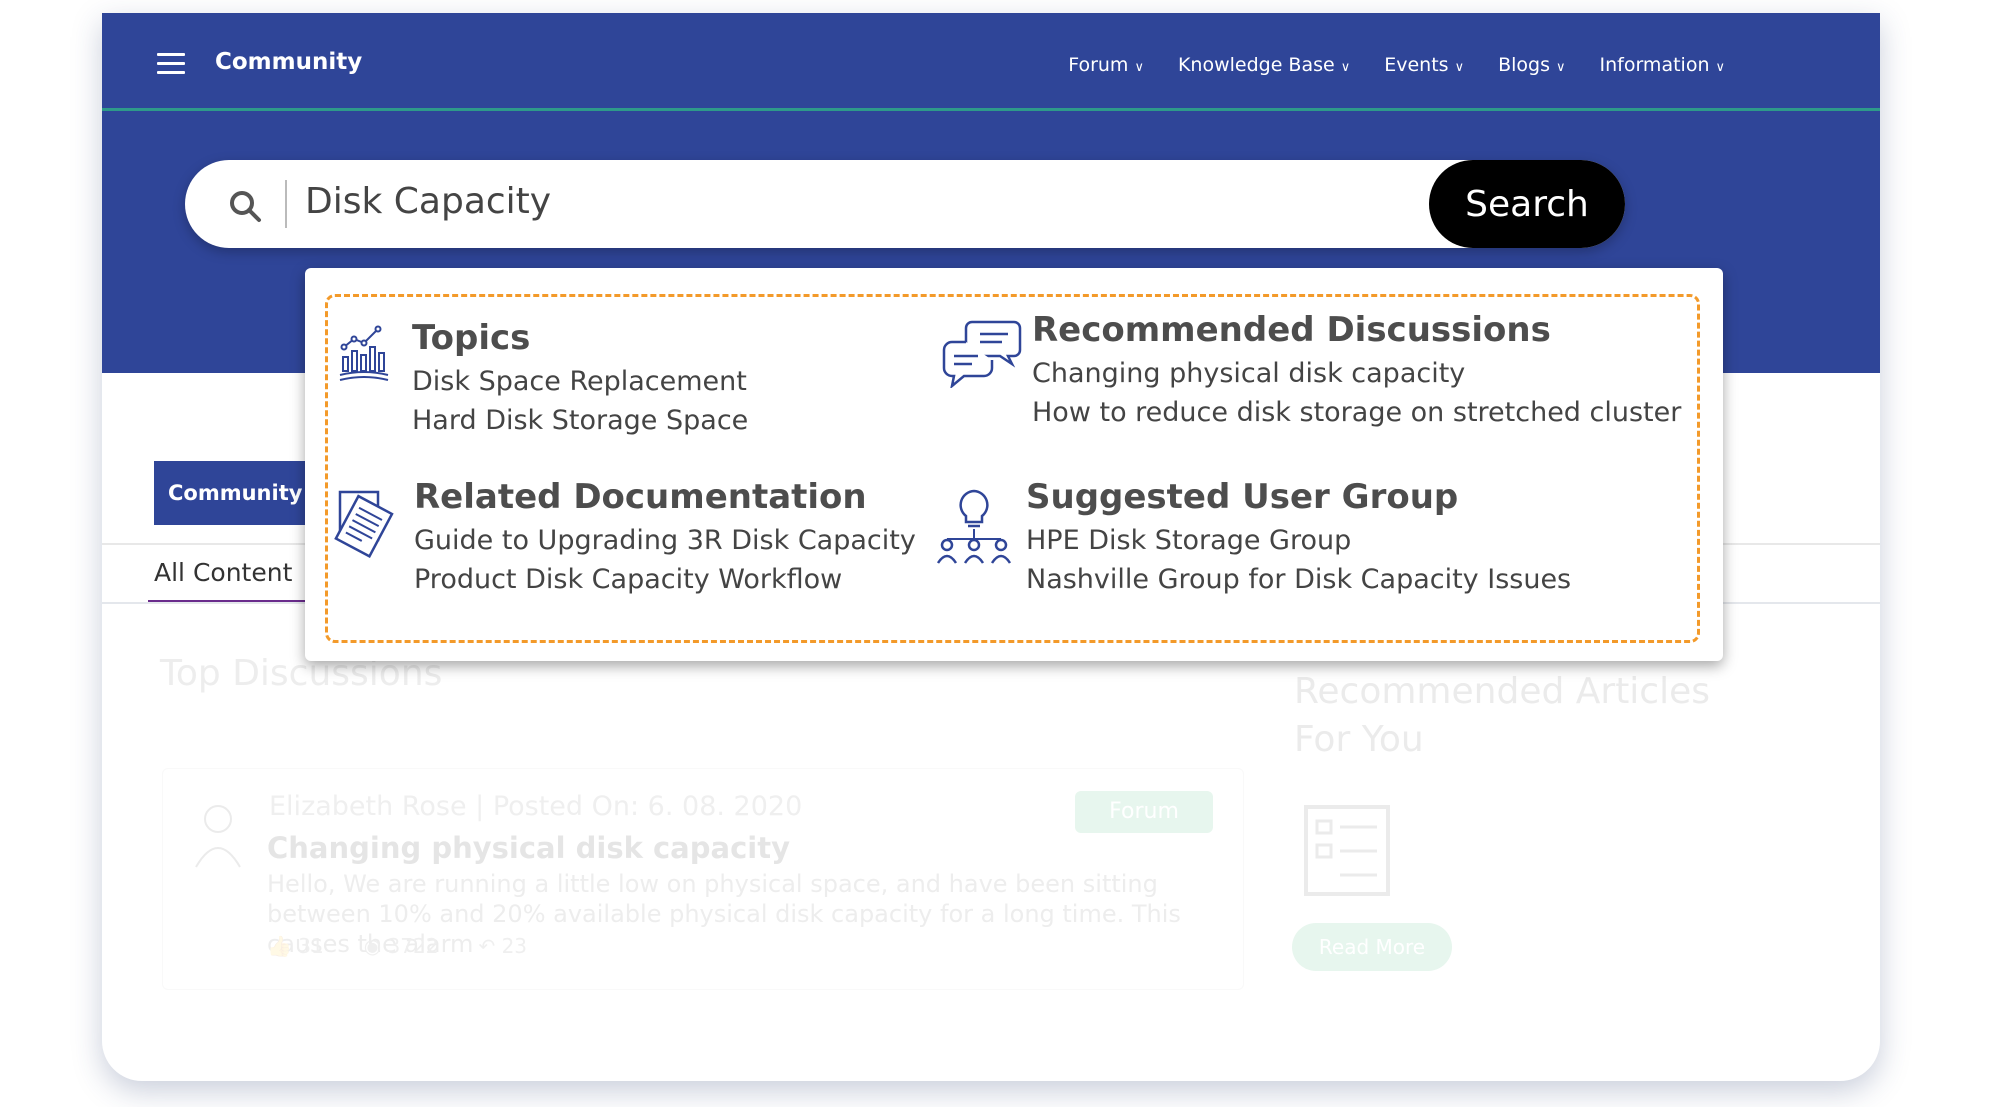  I want to click on section-title: Related Documentation, so click(640, 497).